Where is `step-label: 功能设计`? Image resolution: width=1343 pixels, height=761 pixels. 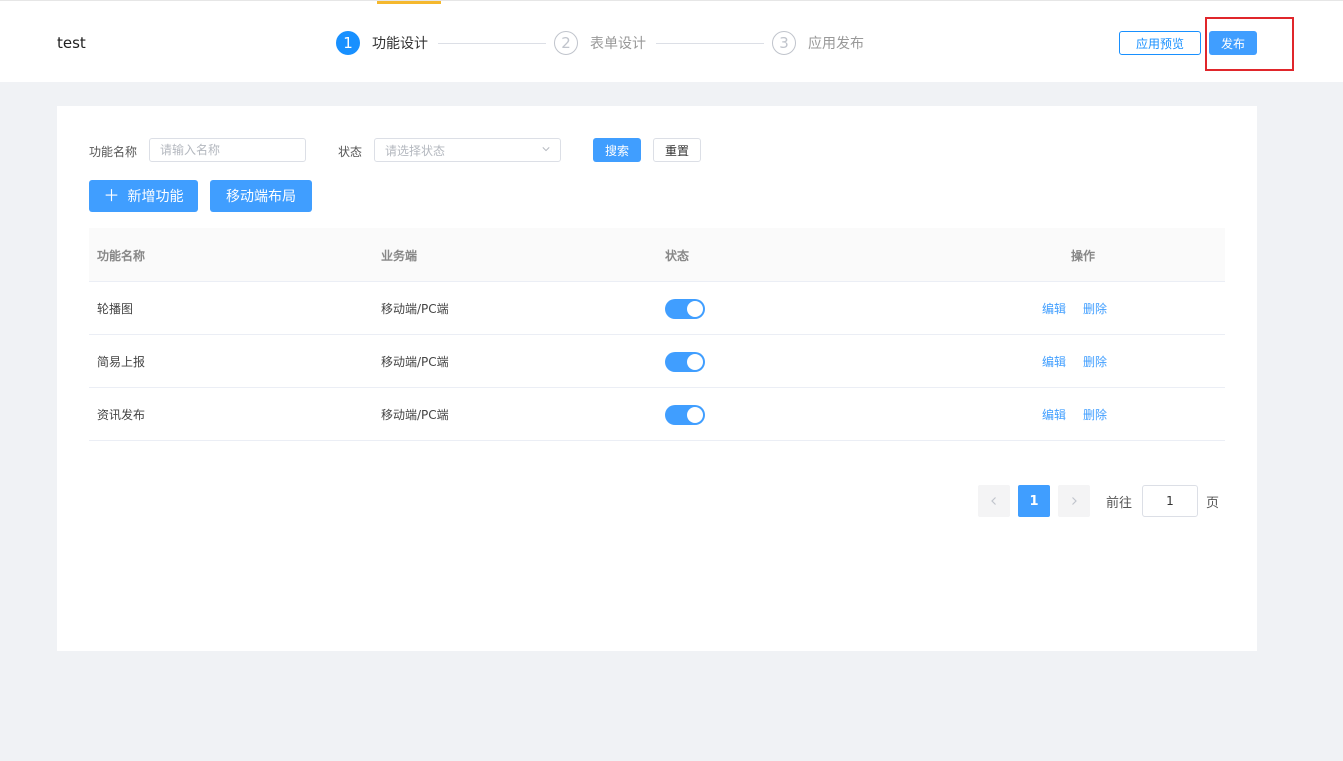
step-label: 功能设计 is located at coordinates (400, 44).